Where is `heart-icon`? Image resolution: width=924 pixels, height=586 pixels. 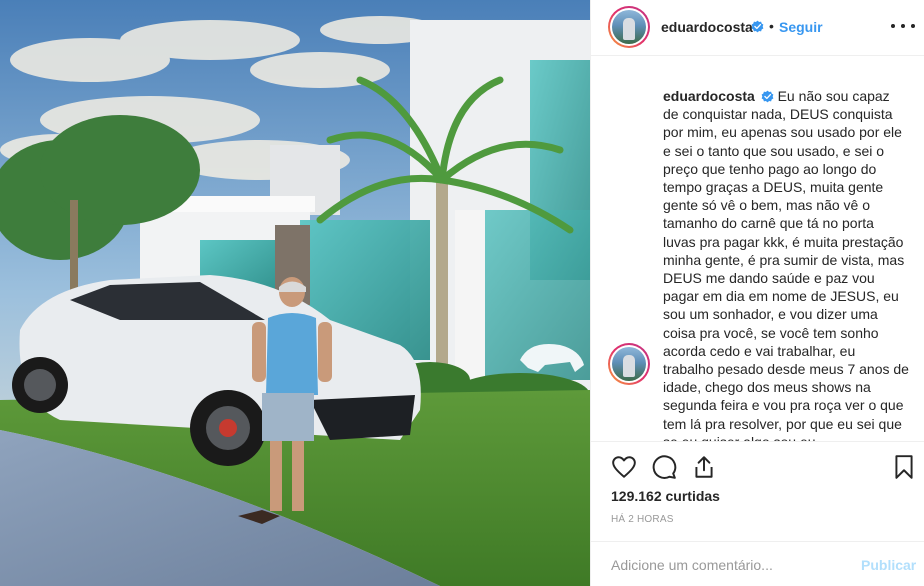
heart-icon is located at coordinates (624, 467).